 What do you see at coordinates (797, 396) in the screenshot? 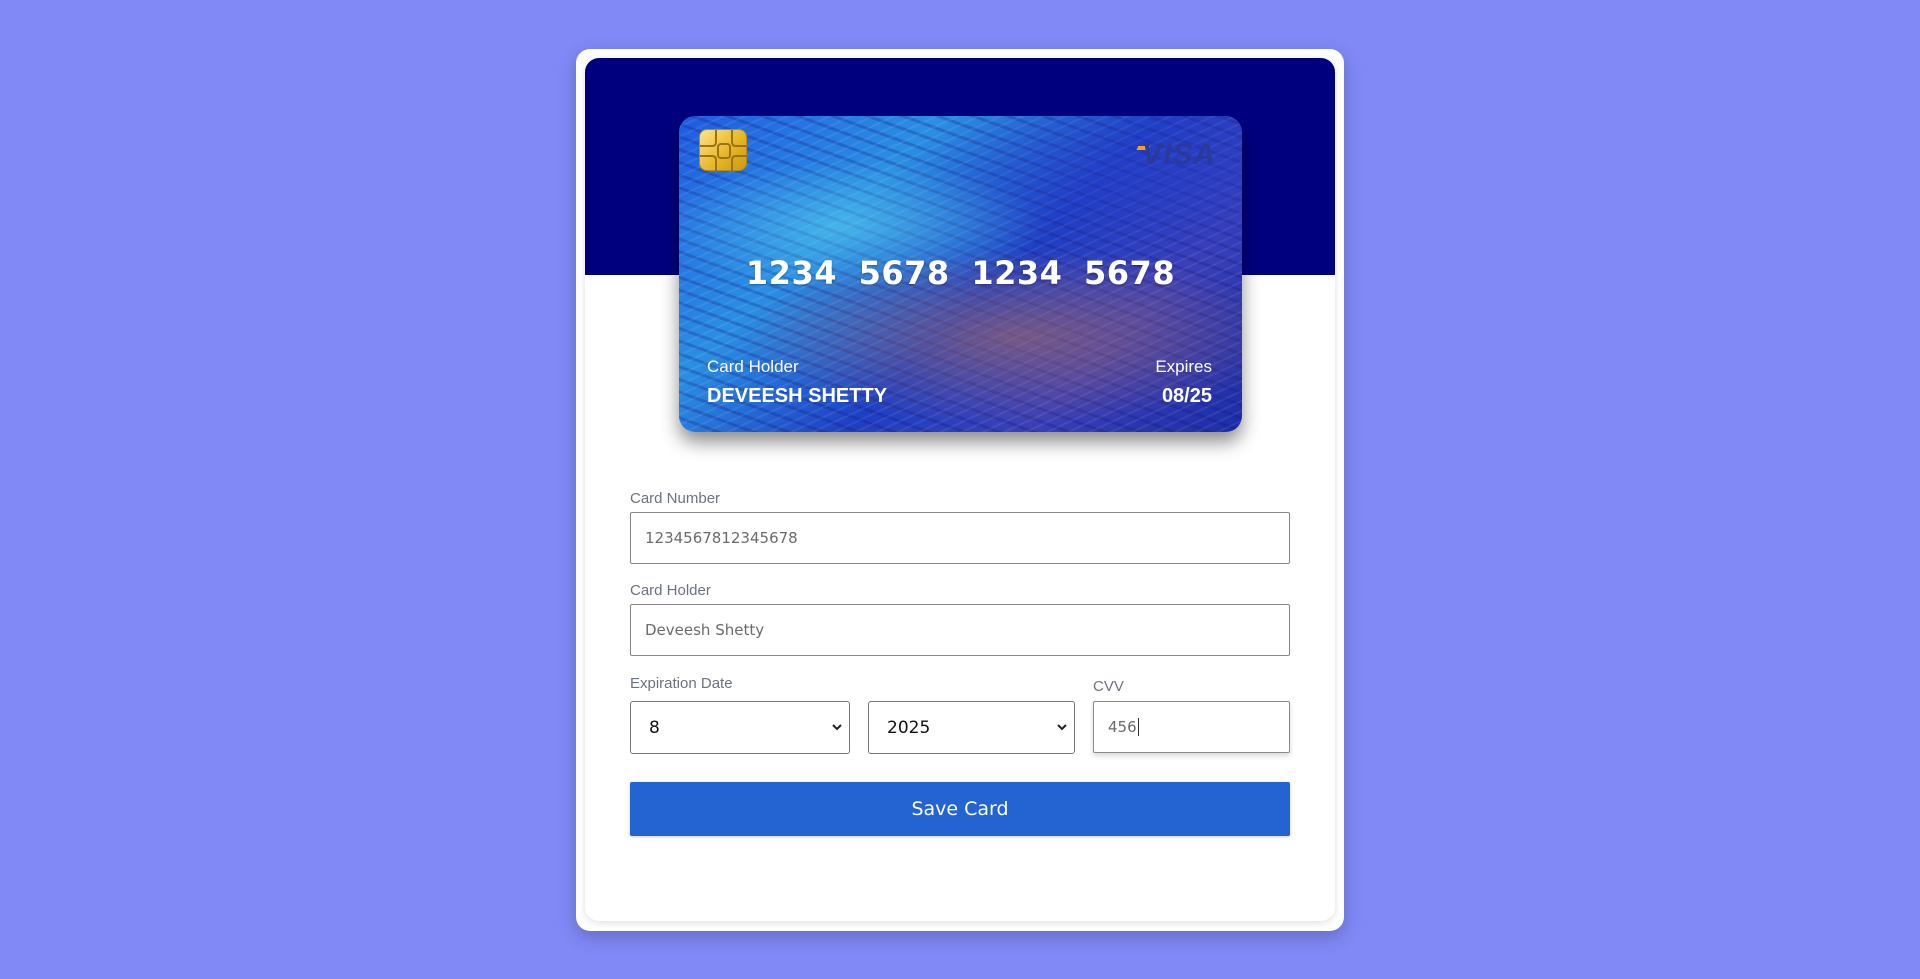
I see `card-holder-name: DEVEESH SHETTY` at bounding box center [797, 396].